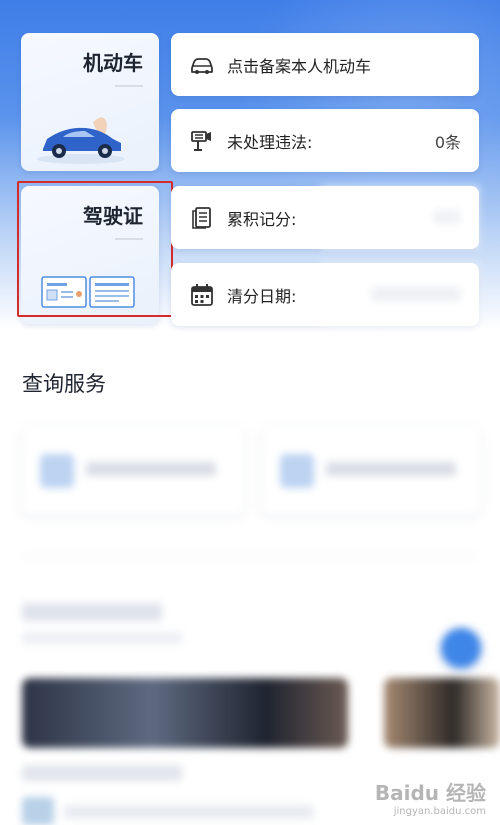  Describe the element at coordinates (95, 249) in the screenshot. I see `license-highlight-box` at that location.